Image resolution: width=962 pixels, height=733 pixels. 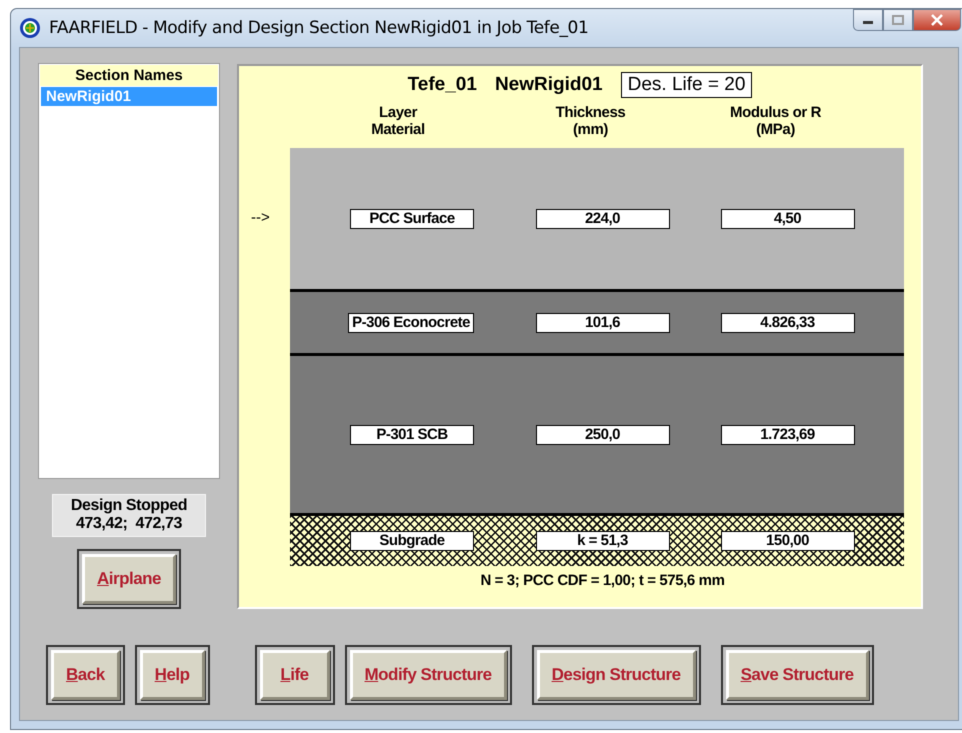 I want to click on modulus-field: 150,00, so click(x=787, y=541).